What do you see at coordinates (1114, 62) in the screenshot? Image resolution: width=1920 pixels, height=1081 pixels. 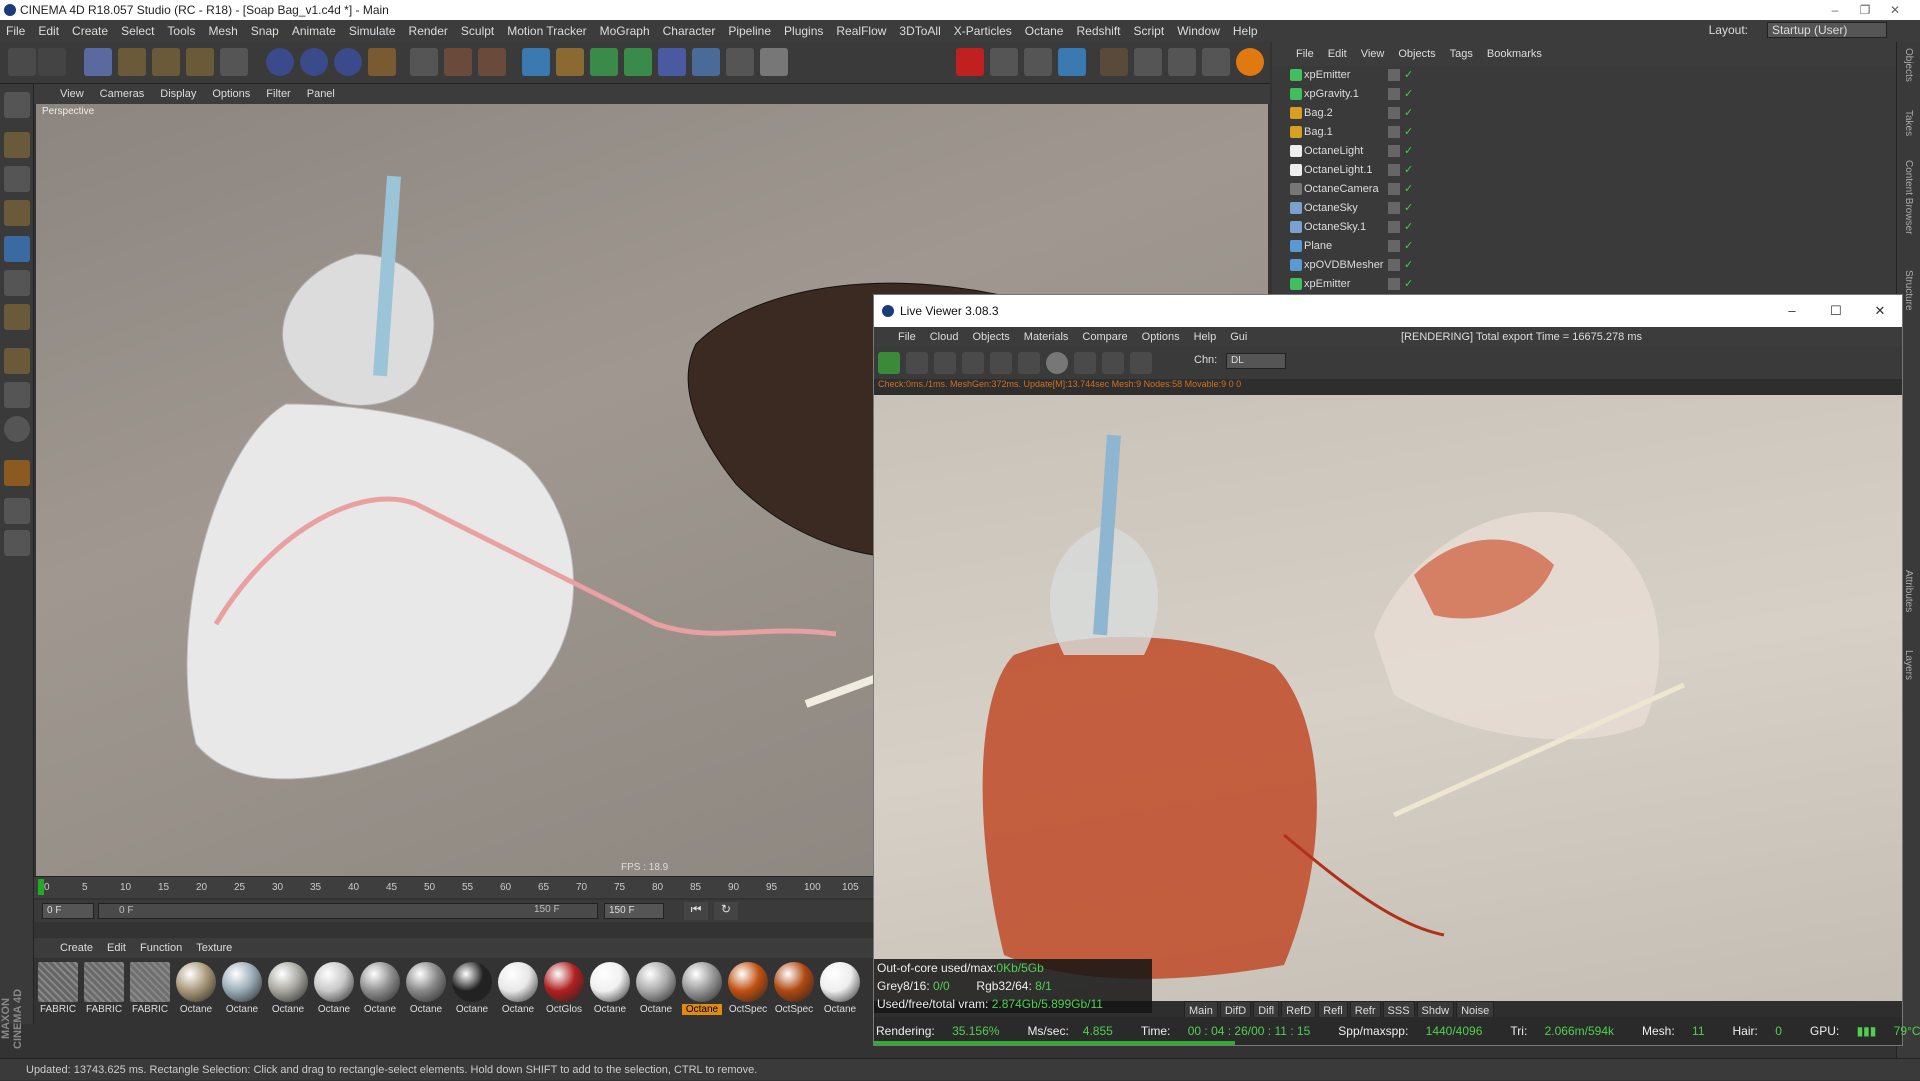 I see `snap-icon` at bounding box center [1114, 62].